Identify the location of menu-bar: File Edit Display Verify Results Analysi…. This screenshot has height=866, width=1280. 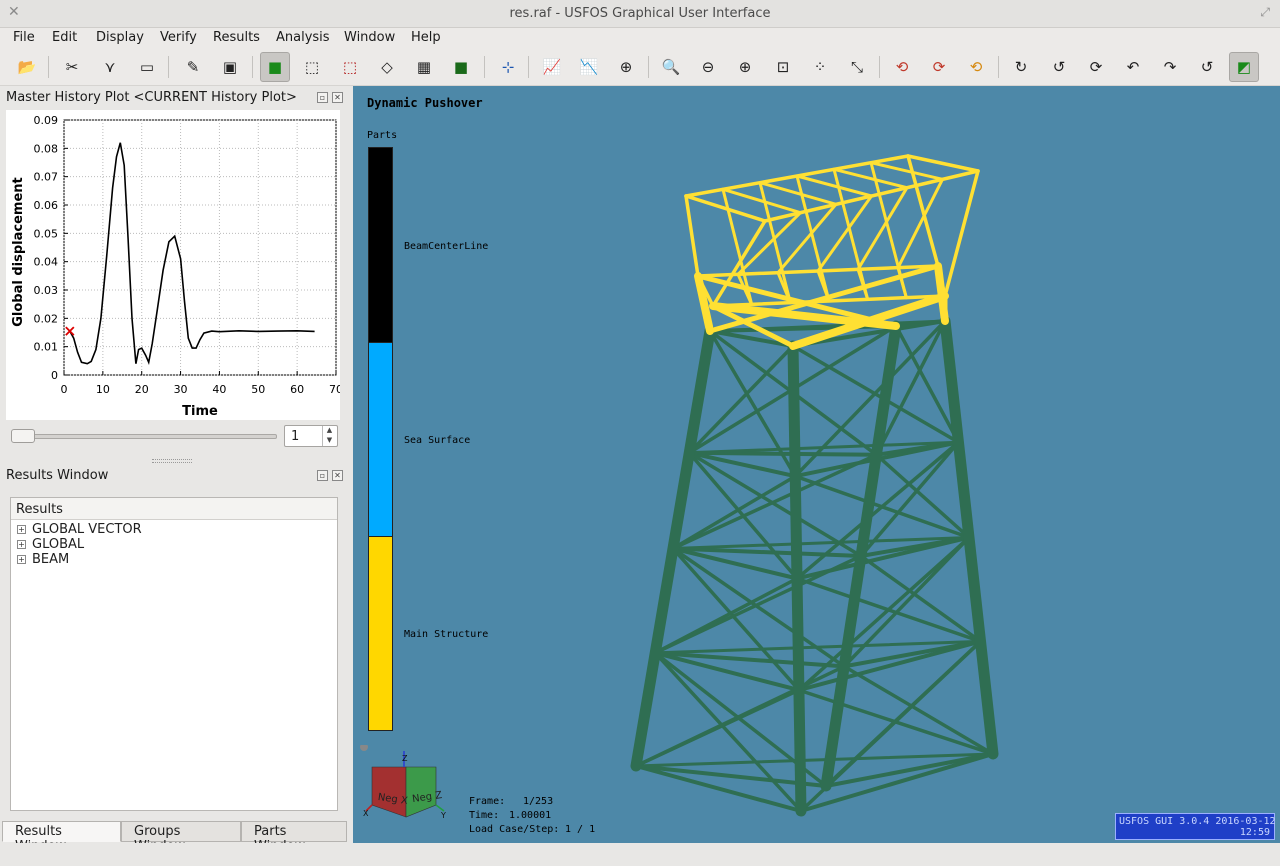
(640, 38).